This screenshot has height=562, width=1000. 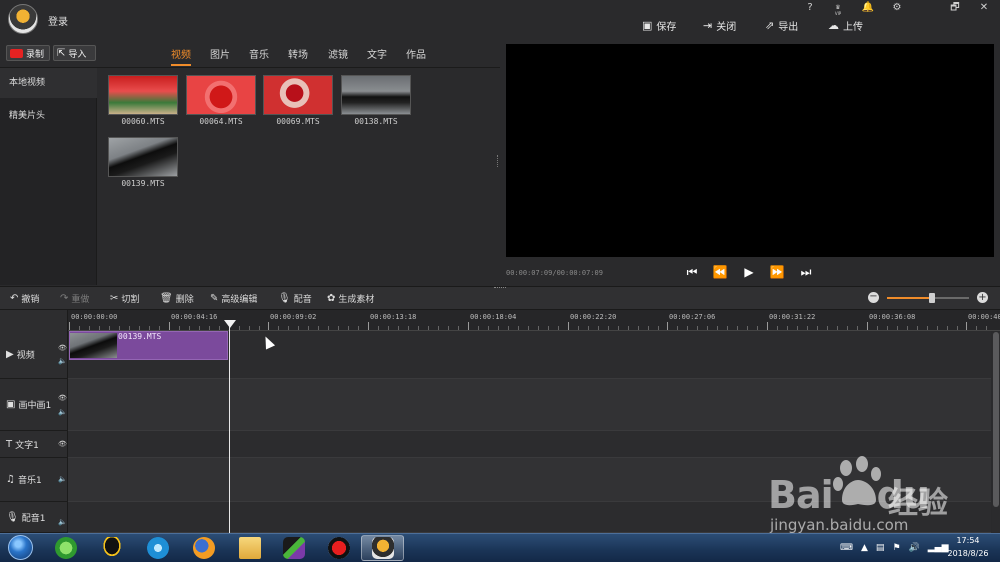 I want to click on tab-image: 图片, so click(x=220, y=56).